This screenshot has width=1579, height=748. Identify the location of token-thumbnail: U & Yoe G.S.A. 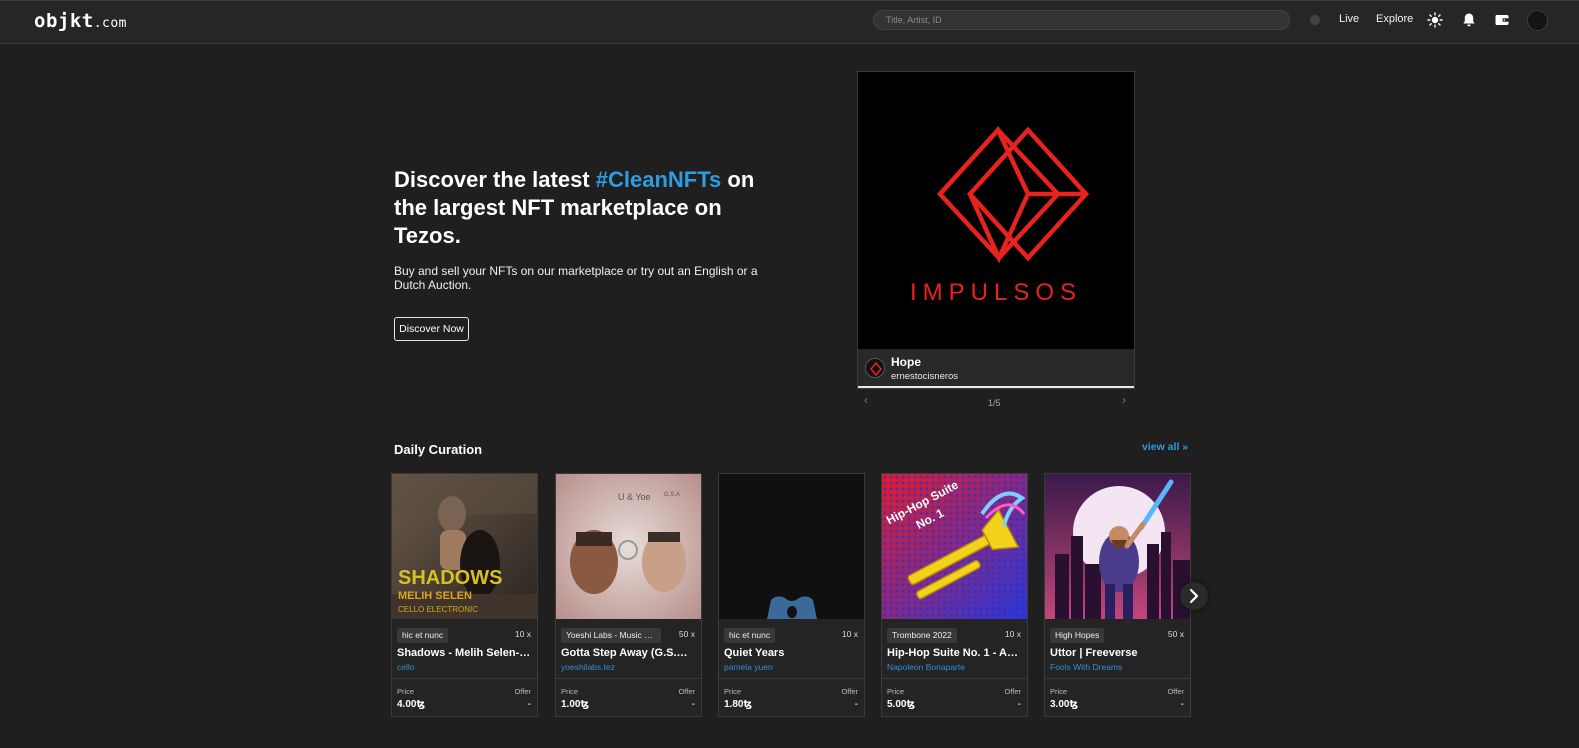
(628, 546).